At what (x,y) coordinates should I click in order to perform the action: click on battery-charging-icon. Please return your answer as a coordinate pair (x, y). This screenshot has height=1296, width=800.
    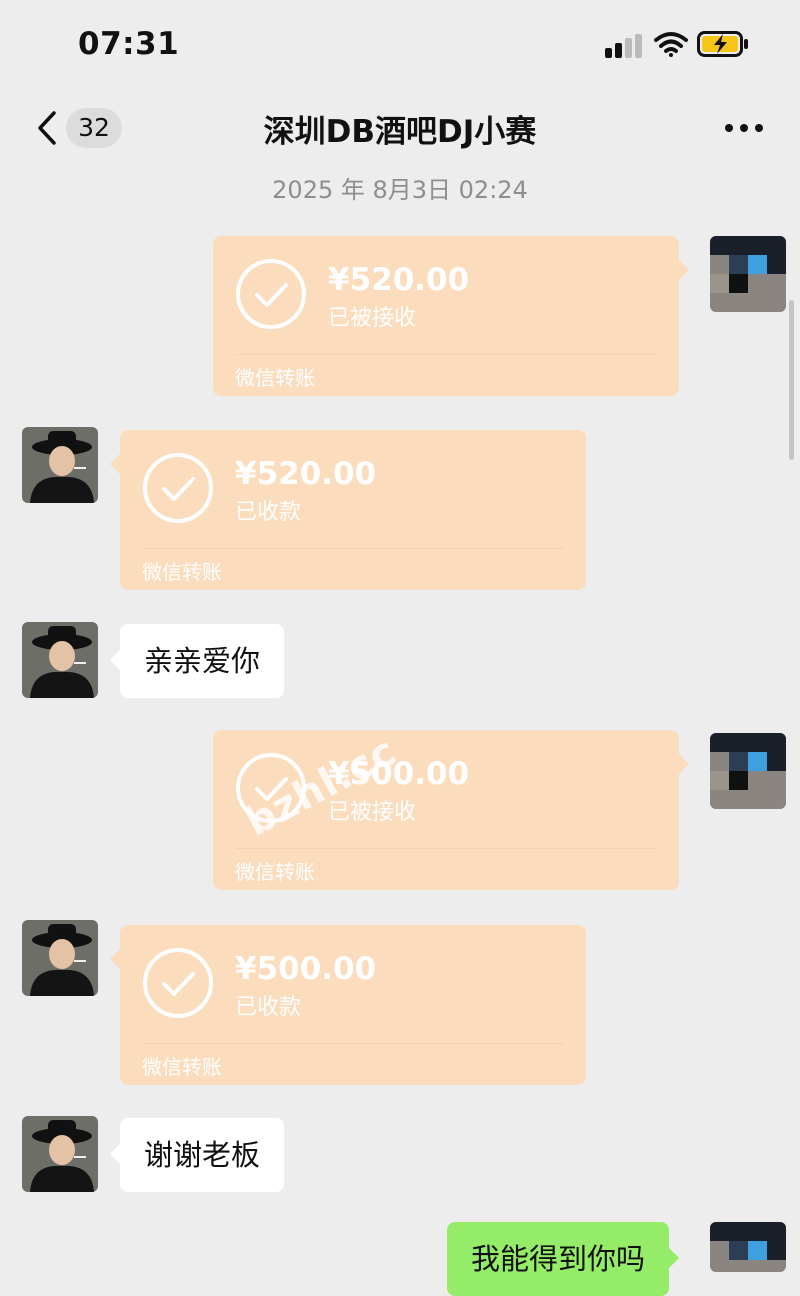
    Looking at the image, I should click on (722, 44).